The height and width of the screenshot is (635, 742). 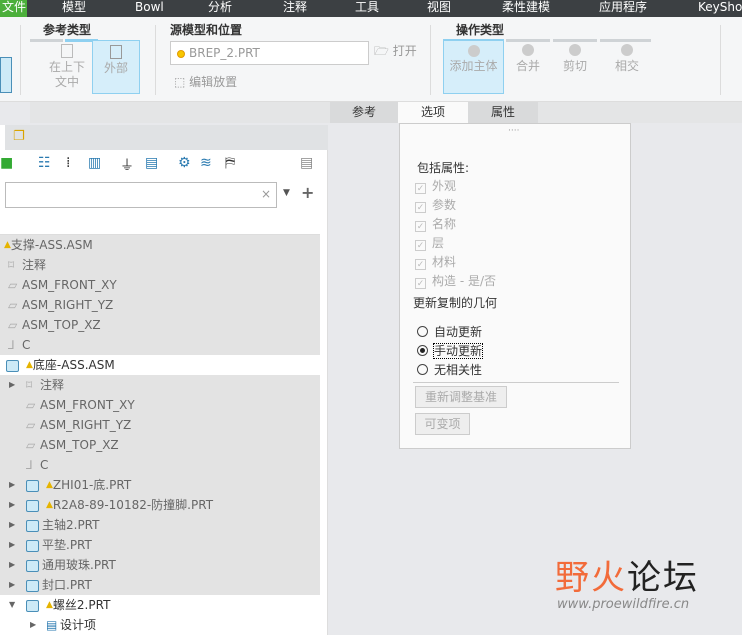 I want to click on open-button: 🗁 打开, so click(x=395, y=53).